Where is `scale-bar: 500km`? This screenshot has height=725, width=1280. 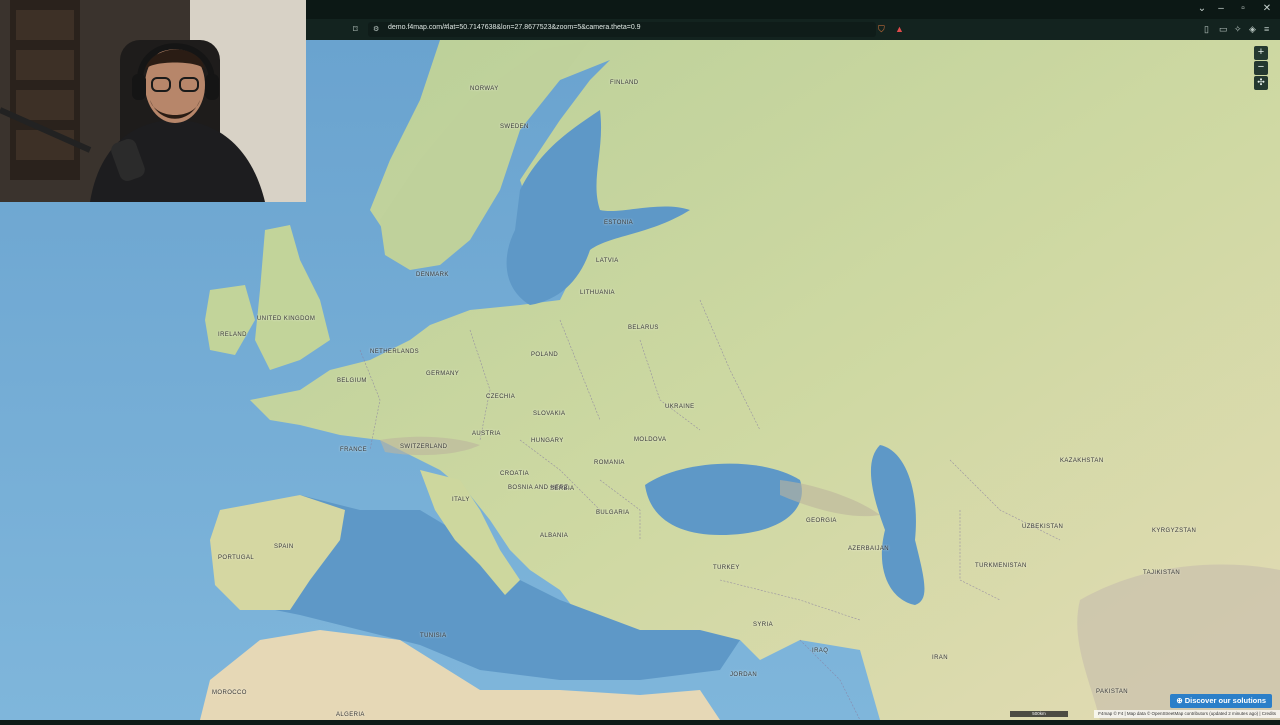
scale-bar: 500km is located at coordinates (1039, 714).